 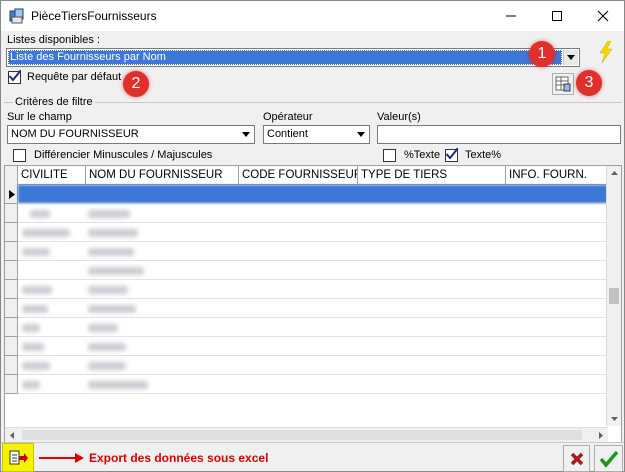 What do you see at coordinates (422, 155) in the screenshot?
I see `pct-text-label: %Texte` at bounding box center [422, 155].